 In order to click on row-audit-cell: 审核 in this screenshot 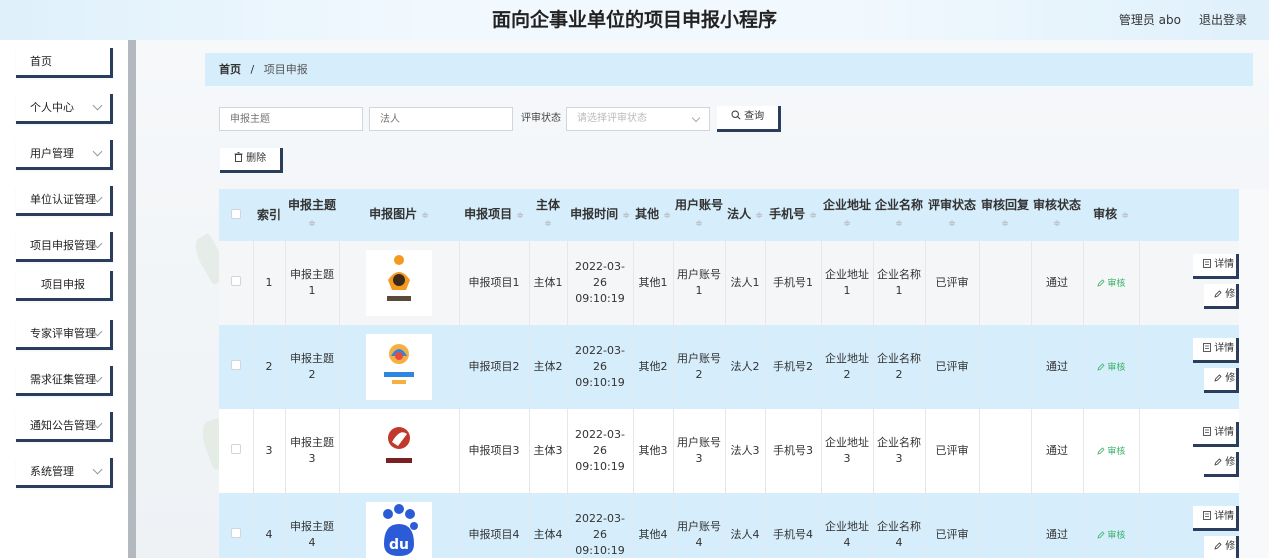, I will do `click(1111, 367)`.